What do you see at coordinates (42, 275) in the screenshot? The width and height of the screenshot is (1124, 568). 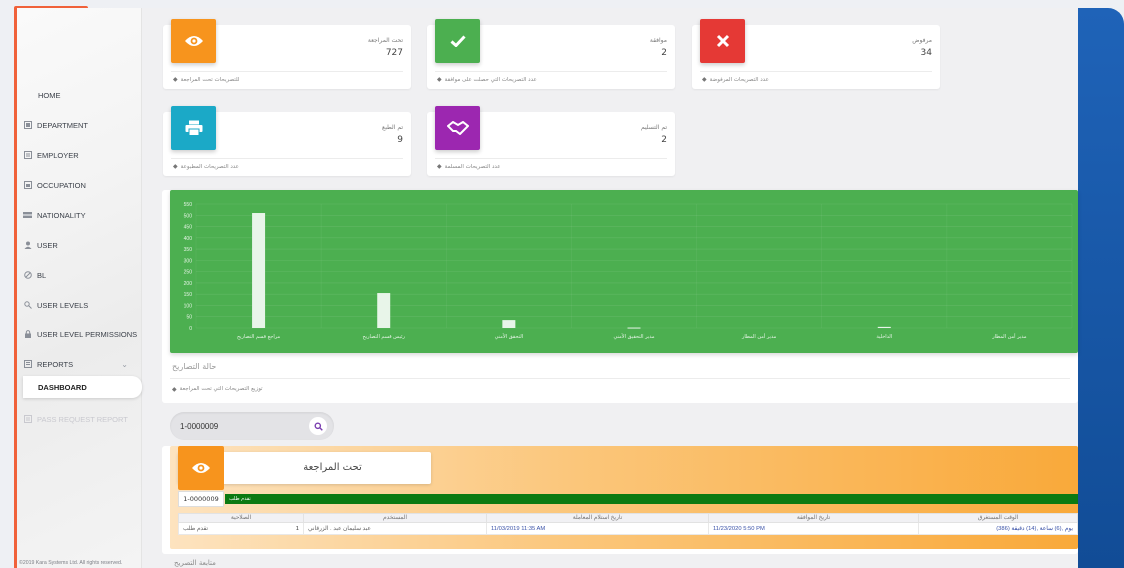 I see `sidebar-item-label: BL` at bounding box center [42, 275].